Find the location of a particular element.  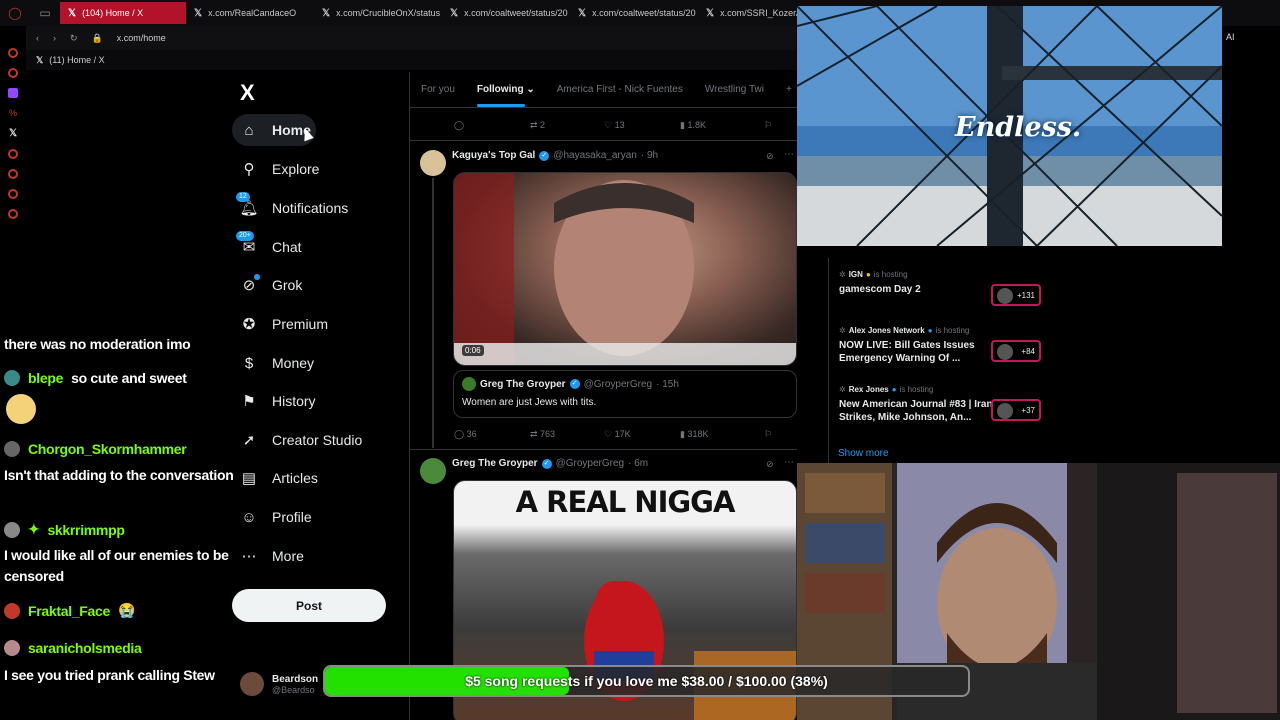

tab-for-you: For you is located at coordinates (438, 89).